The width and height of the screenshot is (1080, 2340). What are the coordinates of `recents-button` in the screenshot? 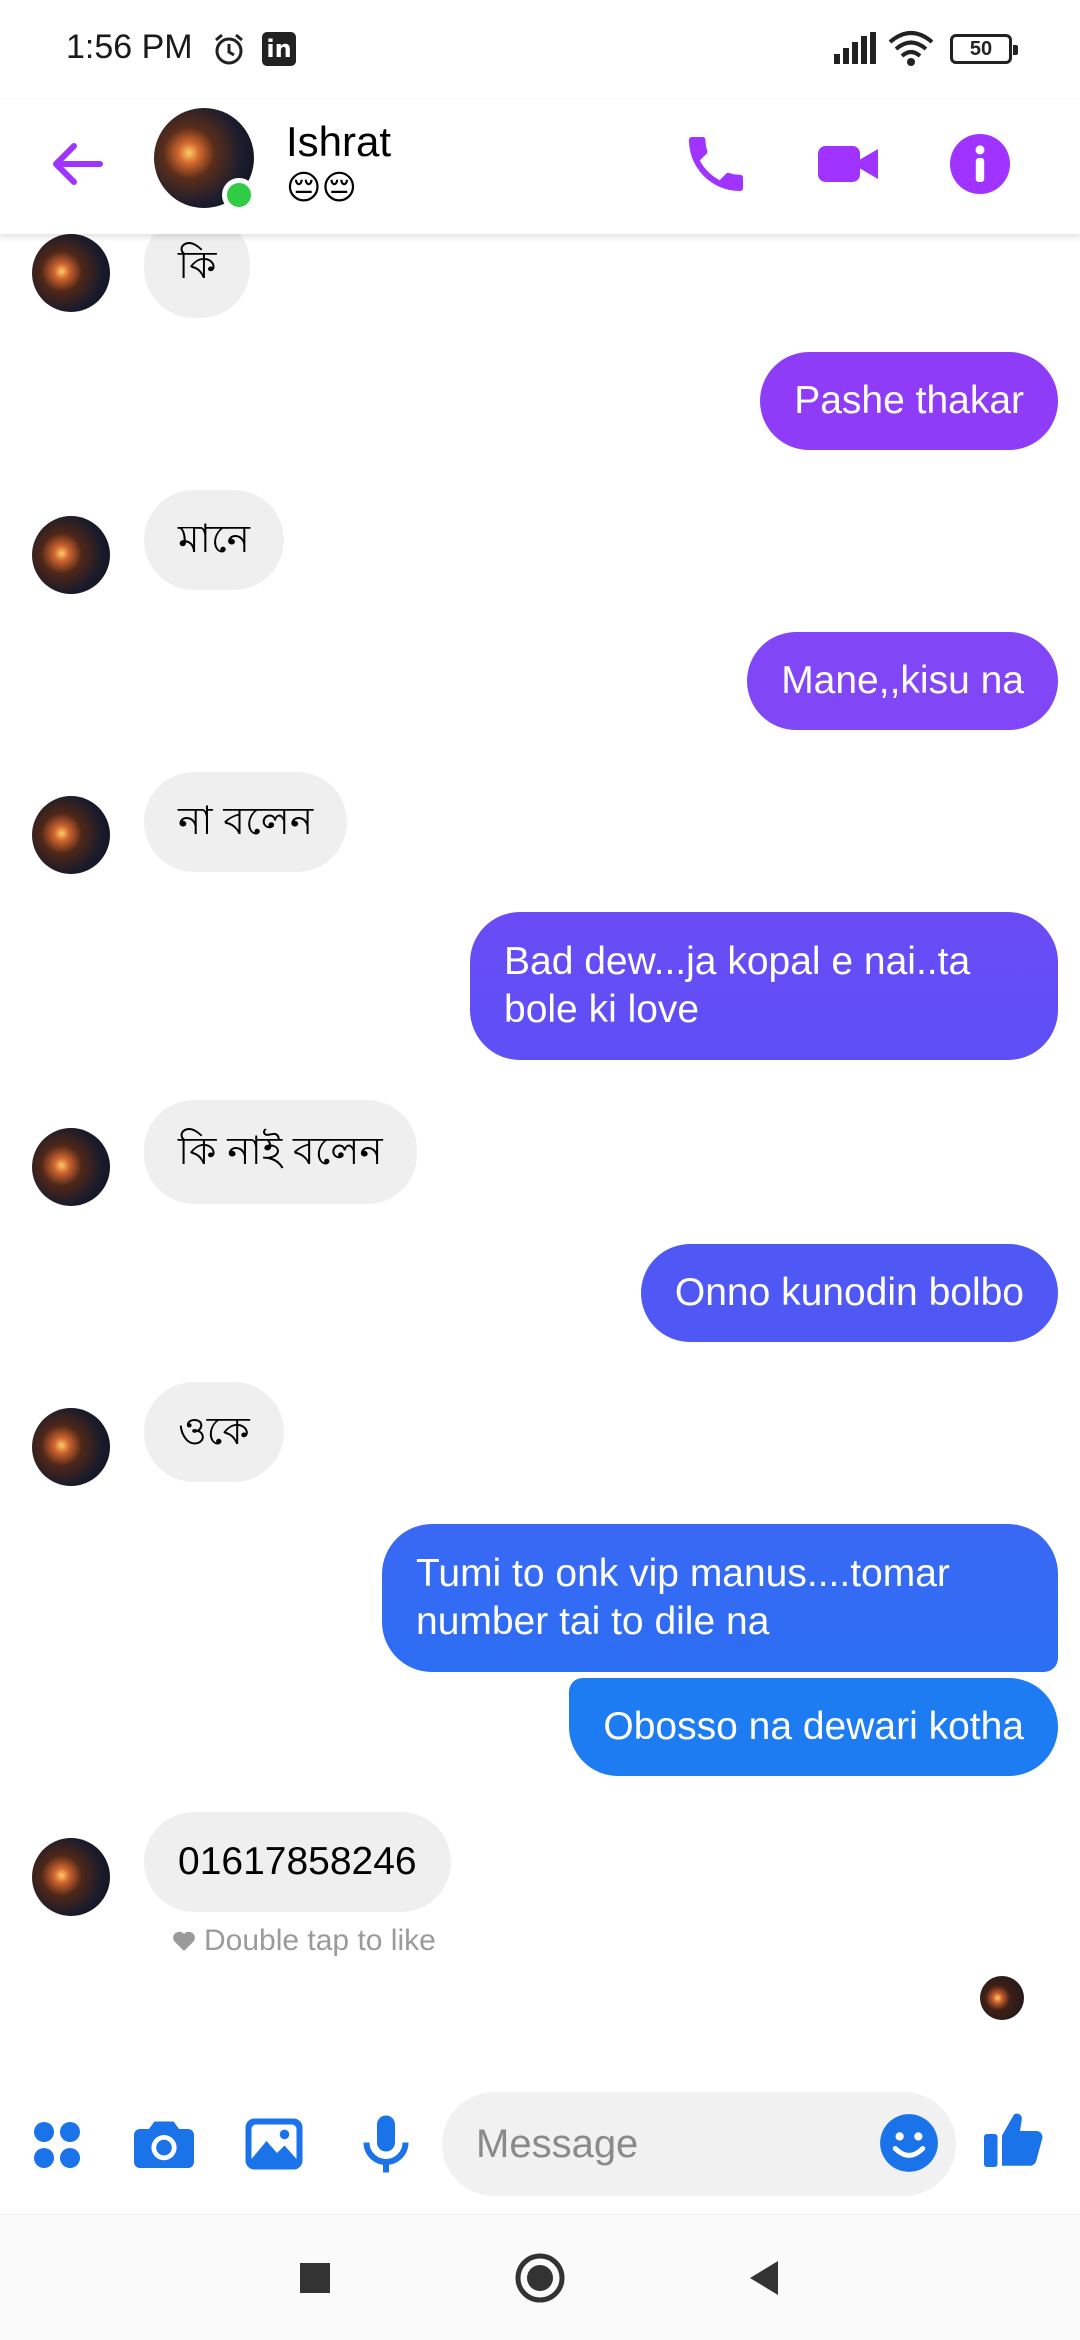 It's located at (315, 2278).